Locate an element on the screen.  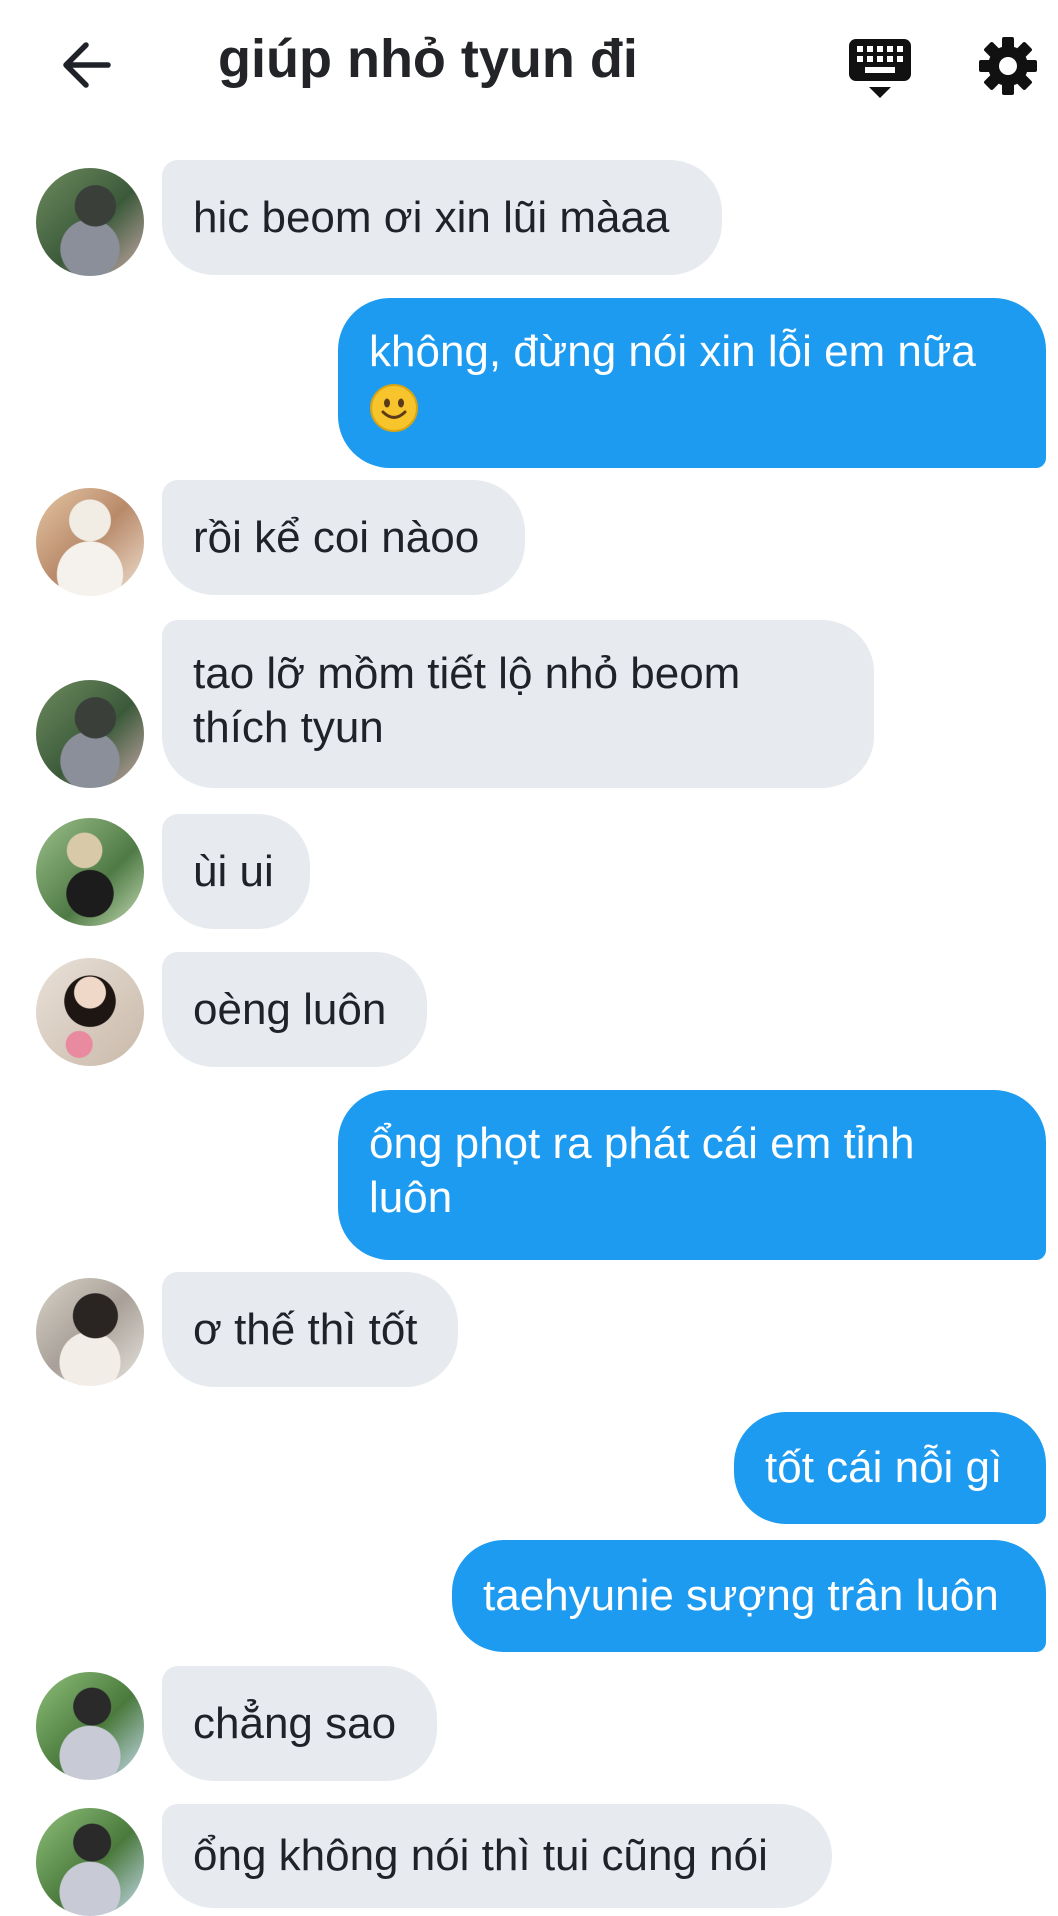
settings-button is located at coordinates (1007, 65).